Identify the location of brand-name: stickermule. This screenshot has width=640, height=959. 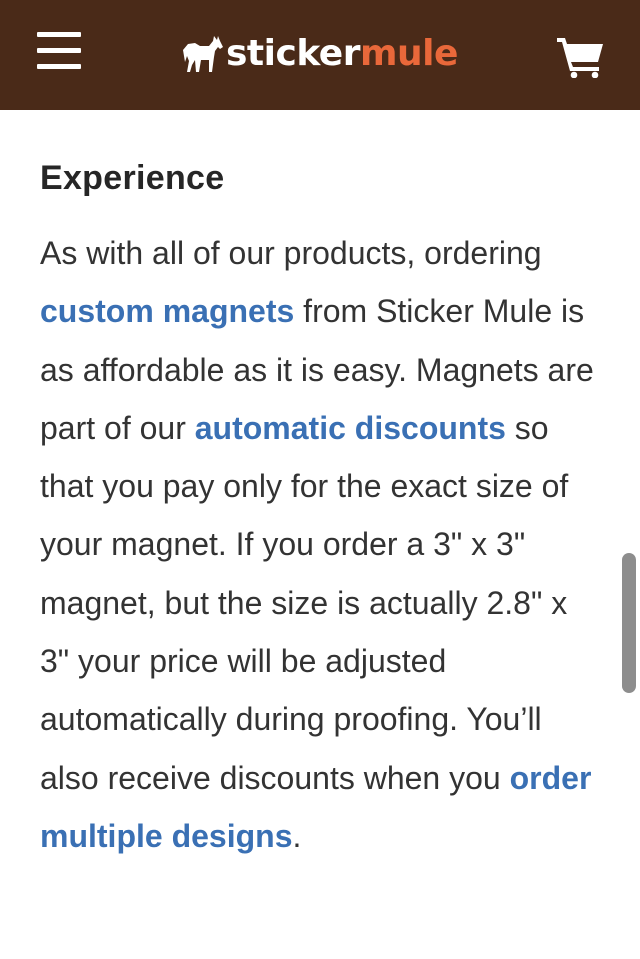
(342, 53).